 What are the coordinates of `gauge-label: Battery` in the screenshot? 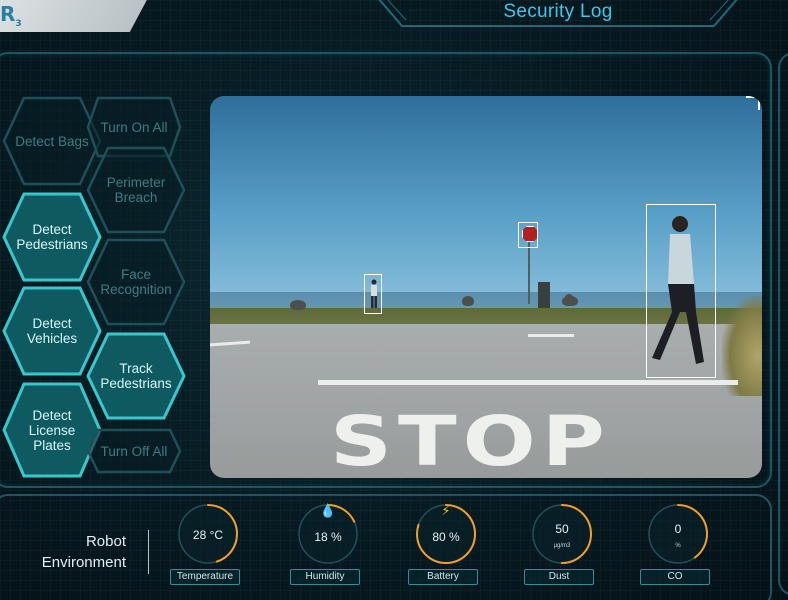 It's located at (443, 577).